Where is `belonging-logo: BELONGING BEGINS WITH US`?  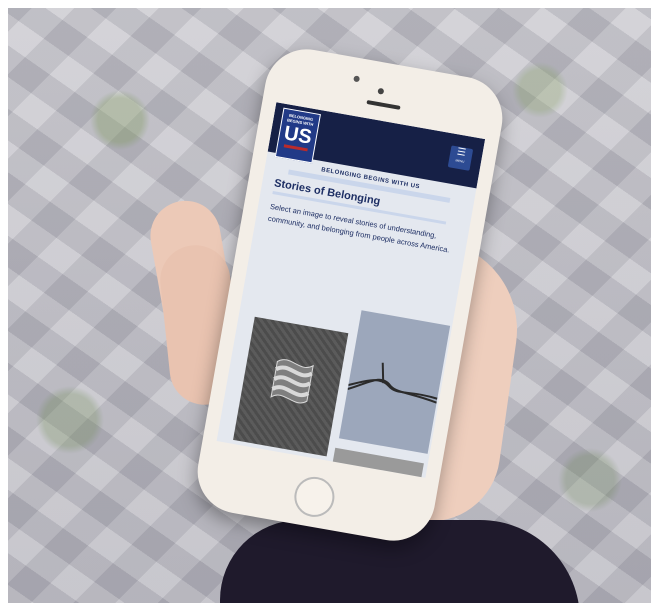 belonging-logo: BELONGING BEGINS WITH US is located at coordinates (297, 135).